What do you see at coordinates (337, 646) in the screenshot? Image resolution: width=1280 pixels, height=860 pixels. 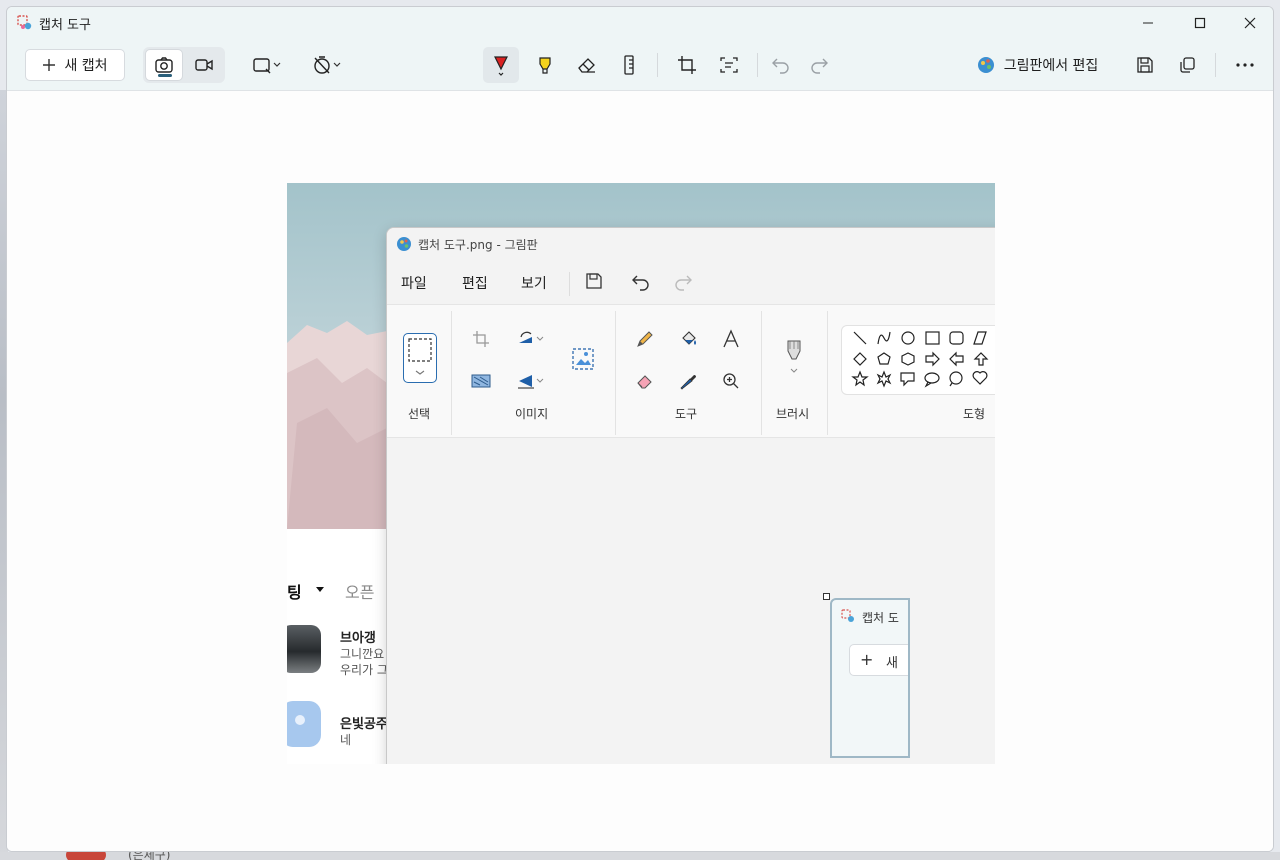 I see `chat-feed: 팅 오픈 브아갱 그니깐요 우리가 그 은빛공주 네` at bounding box center [337, 646].